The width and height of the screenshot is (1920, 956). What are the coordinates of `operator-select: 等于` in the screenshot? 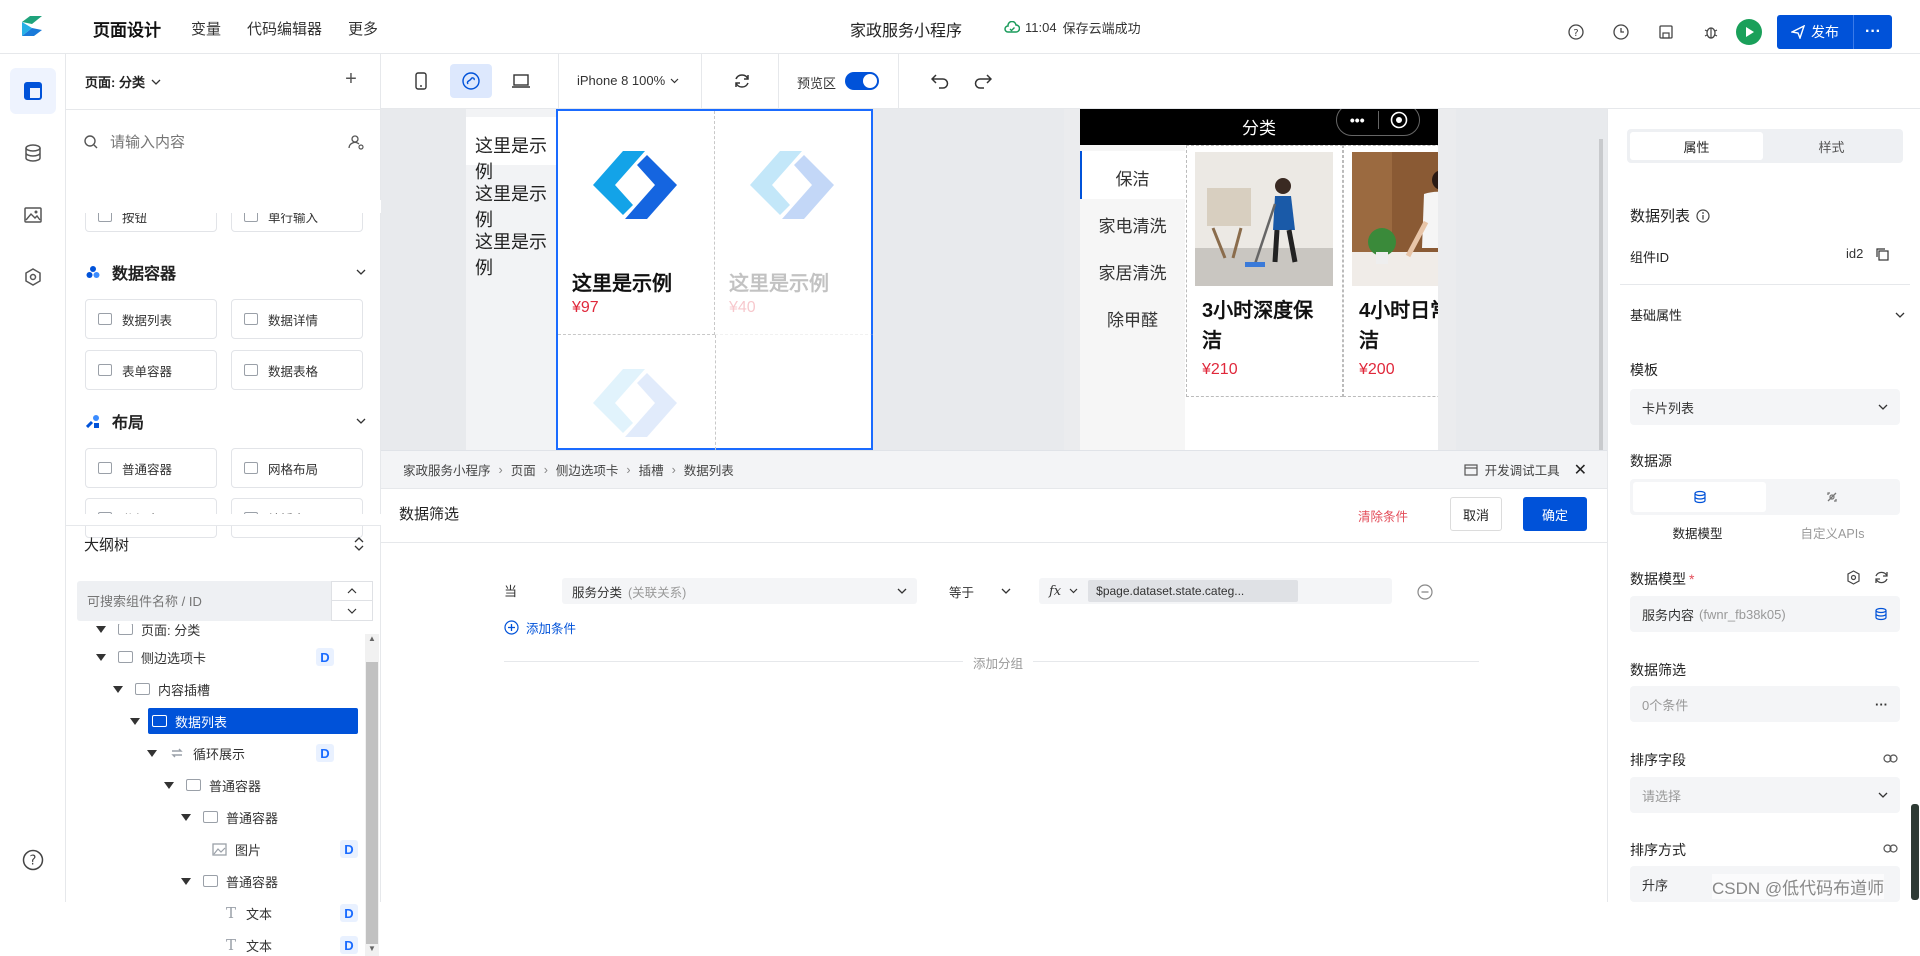 It's located at (980, 591).